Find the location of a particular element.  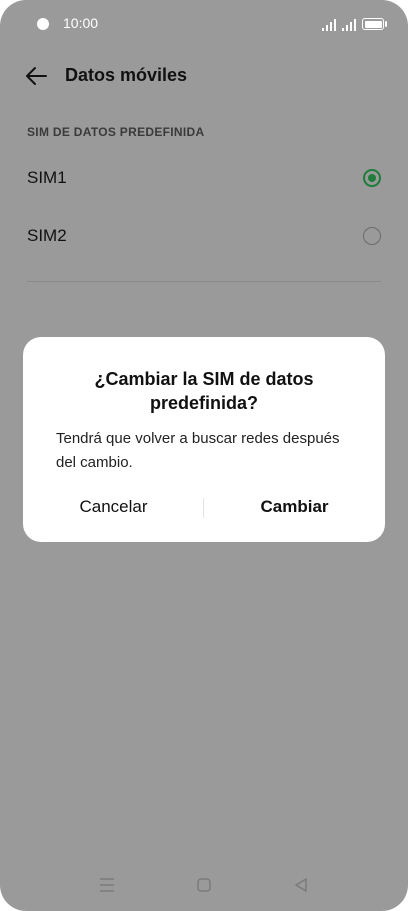

status-icons is located at coordinates (354, 23).